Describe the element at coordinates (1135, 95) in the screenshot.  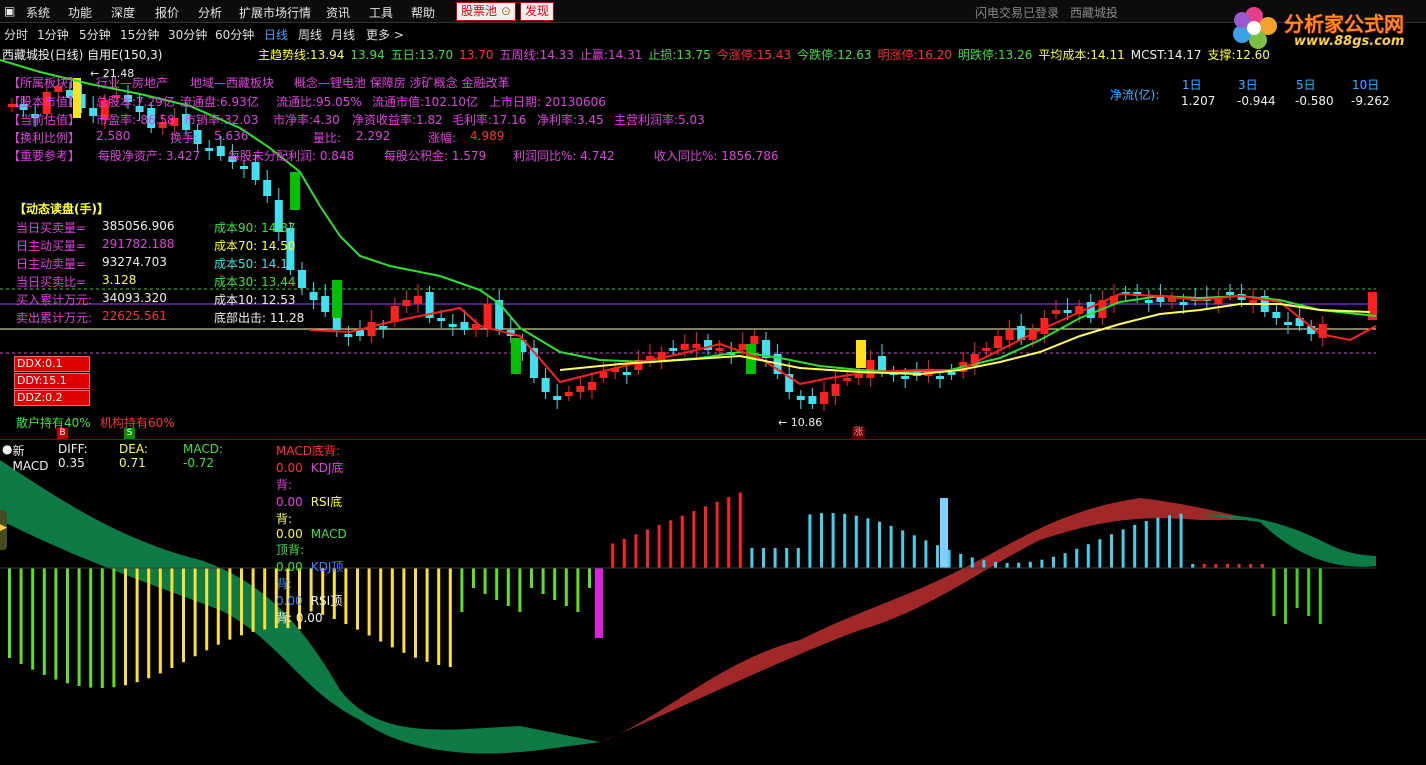
I see `netflow-label: 净流(亿):` at that location.